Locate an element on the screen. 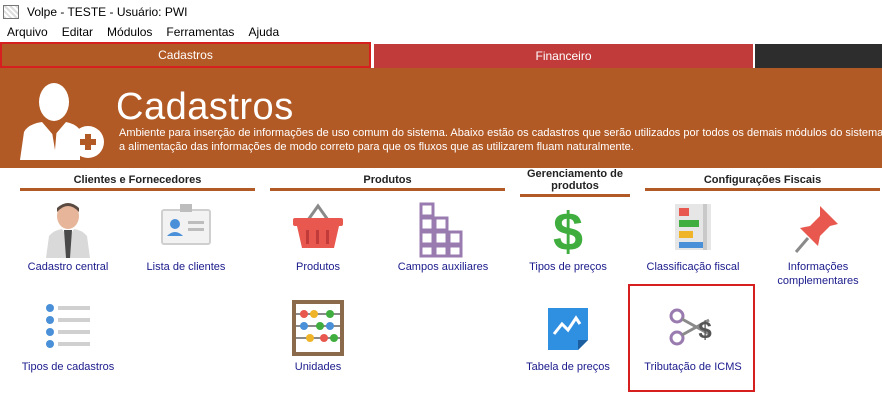 Image resolution: width=882 pixels, height=404 pixels. tile-informacoes-complementares: Informações complementares is located at coordinates (818, 244).